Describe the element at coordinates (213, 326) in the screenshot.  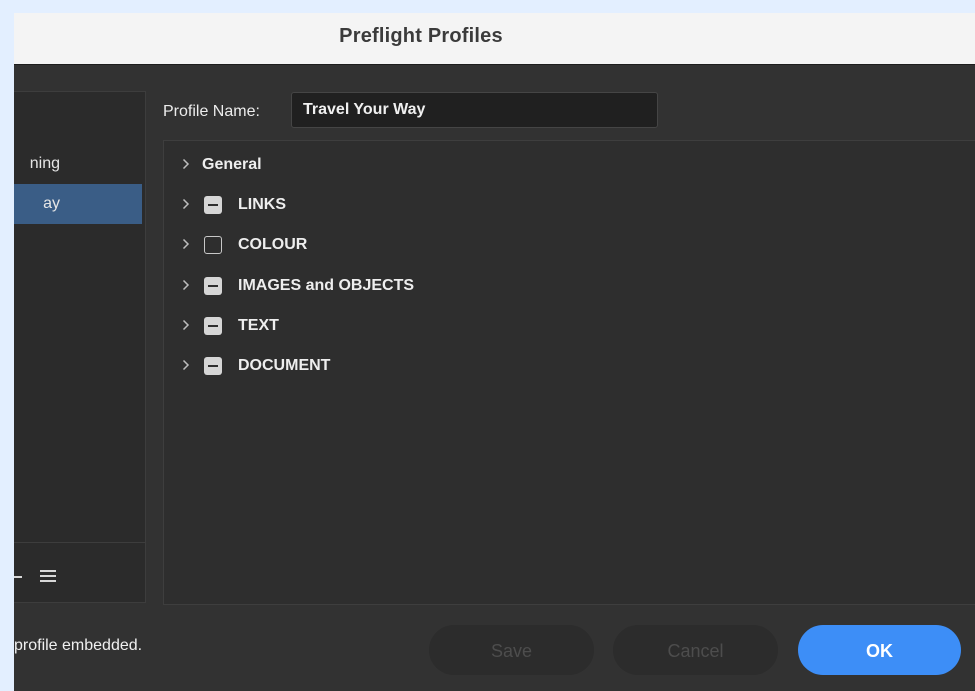
I see `text-checkbox` at that location.